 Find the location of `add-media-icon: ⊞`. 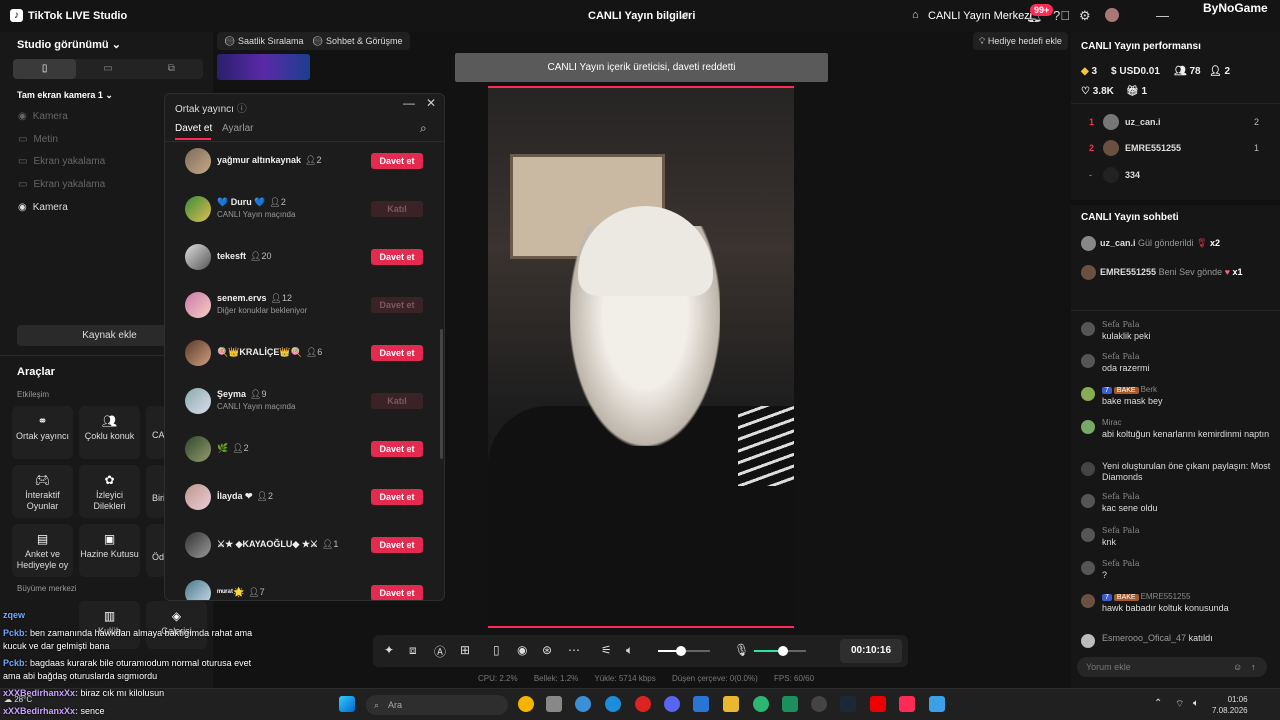

add-media-icon: ⊞ is located at coordinates (465, 650).